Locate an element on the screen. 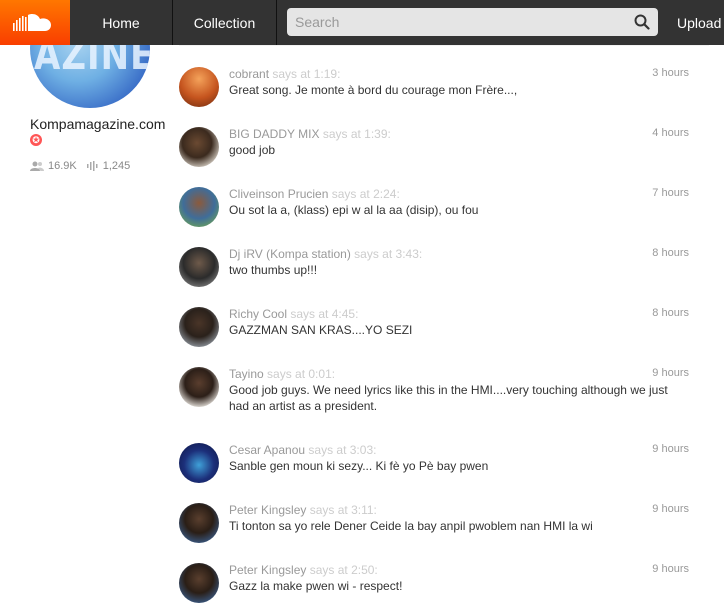 This screenshot has height=611, width=724. divider is located at coordinates (444, 45).